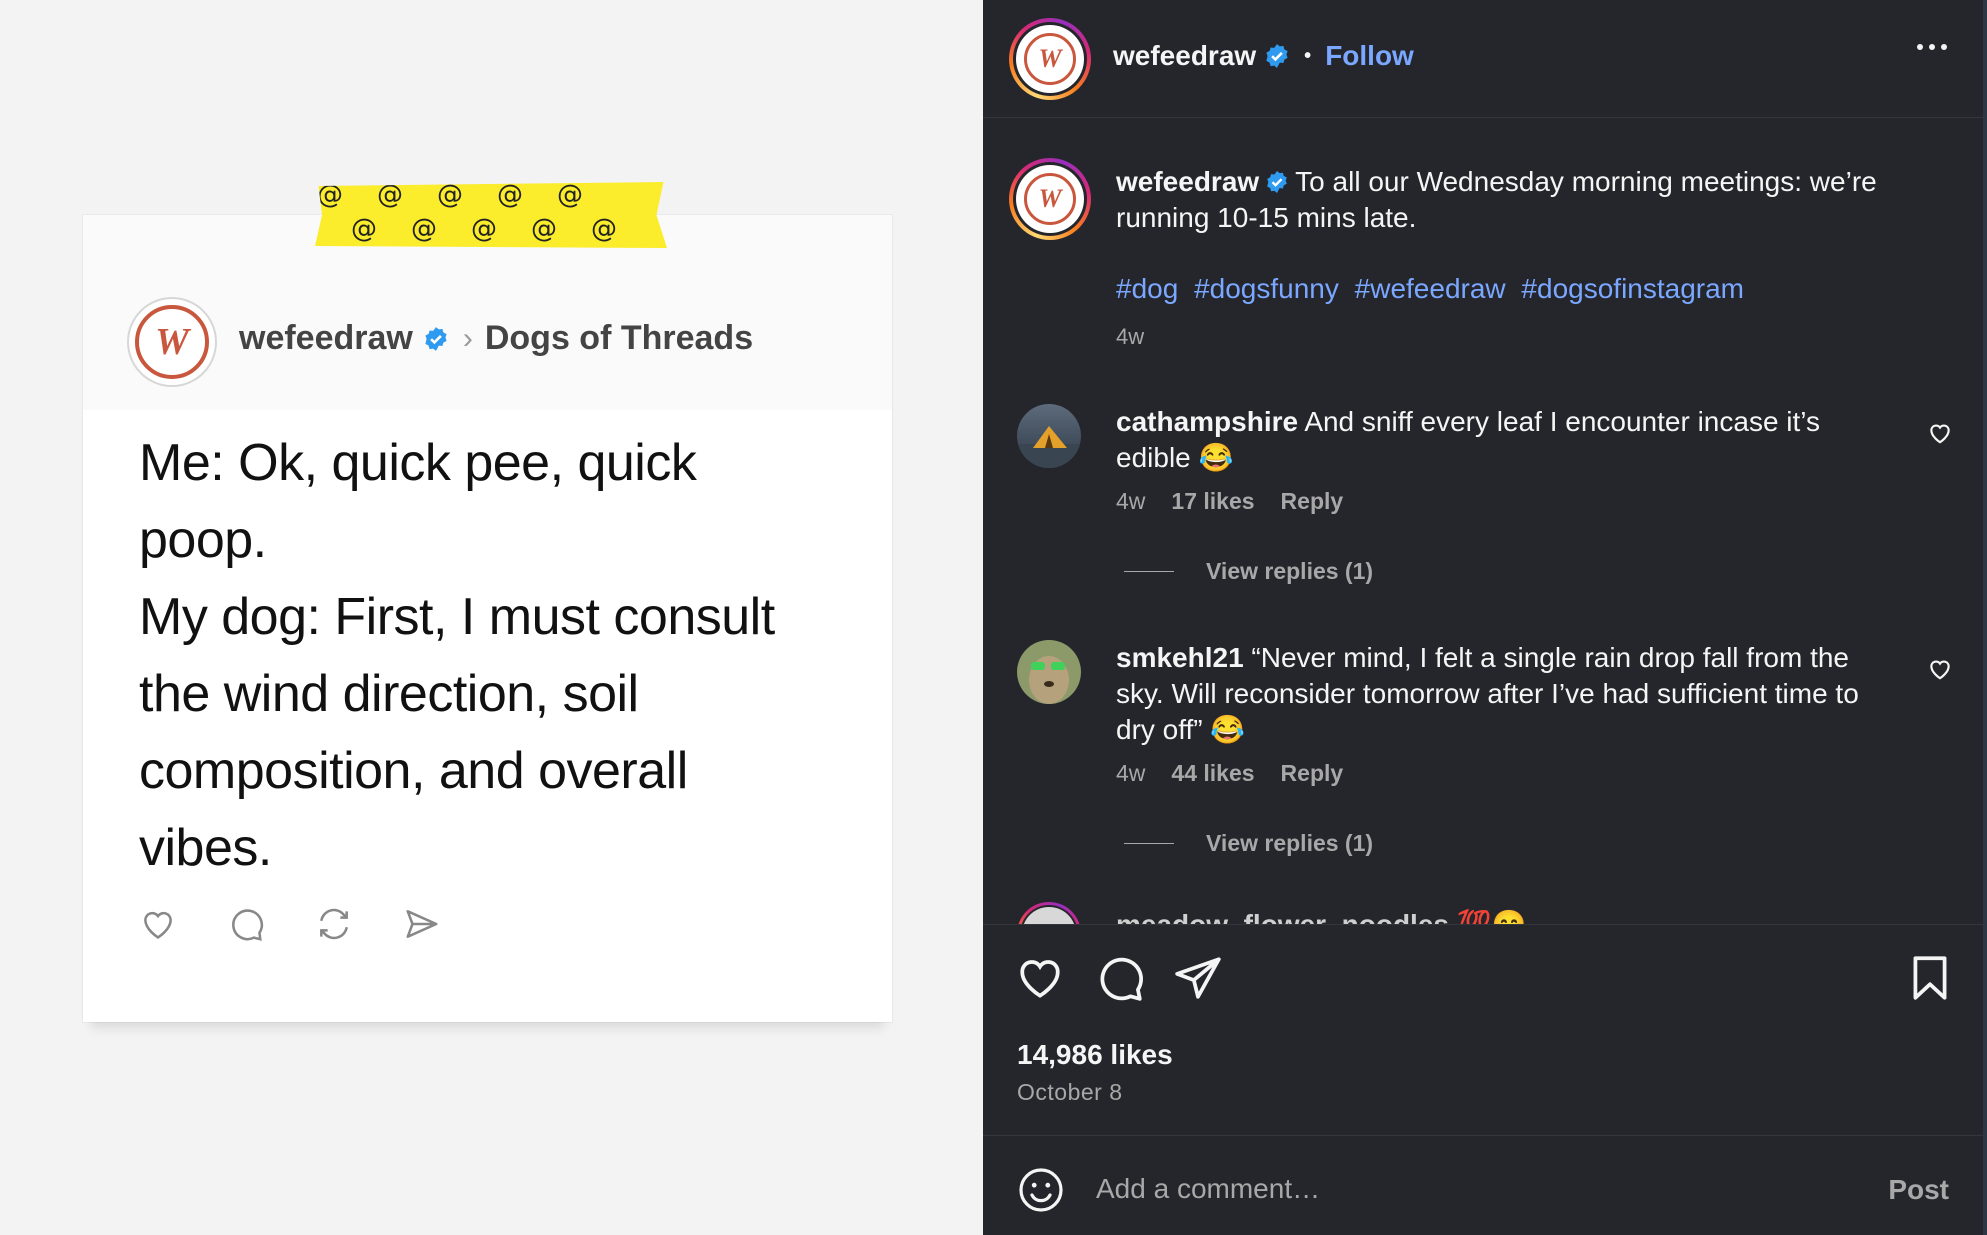  Describe the element at coordinates (1266, 288) in the screenshot. I see `hashtag-link: #dogsfunny` at that location.